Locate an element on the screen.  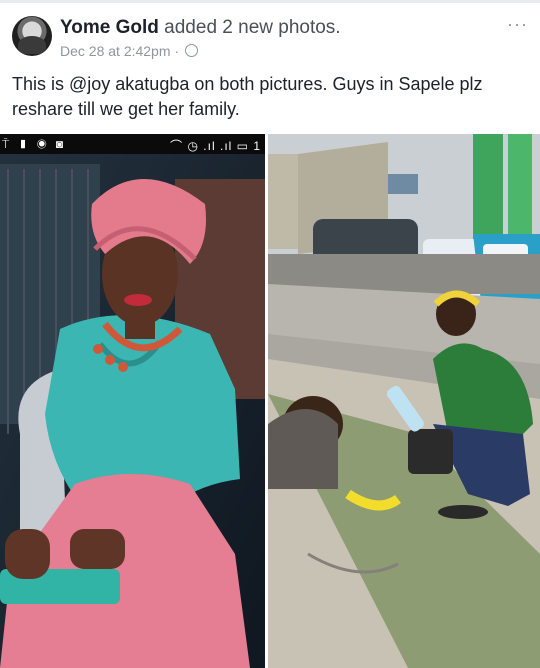
post-meta: Dec 28 at 2:42pm · is located at coordinates (129, 51).